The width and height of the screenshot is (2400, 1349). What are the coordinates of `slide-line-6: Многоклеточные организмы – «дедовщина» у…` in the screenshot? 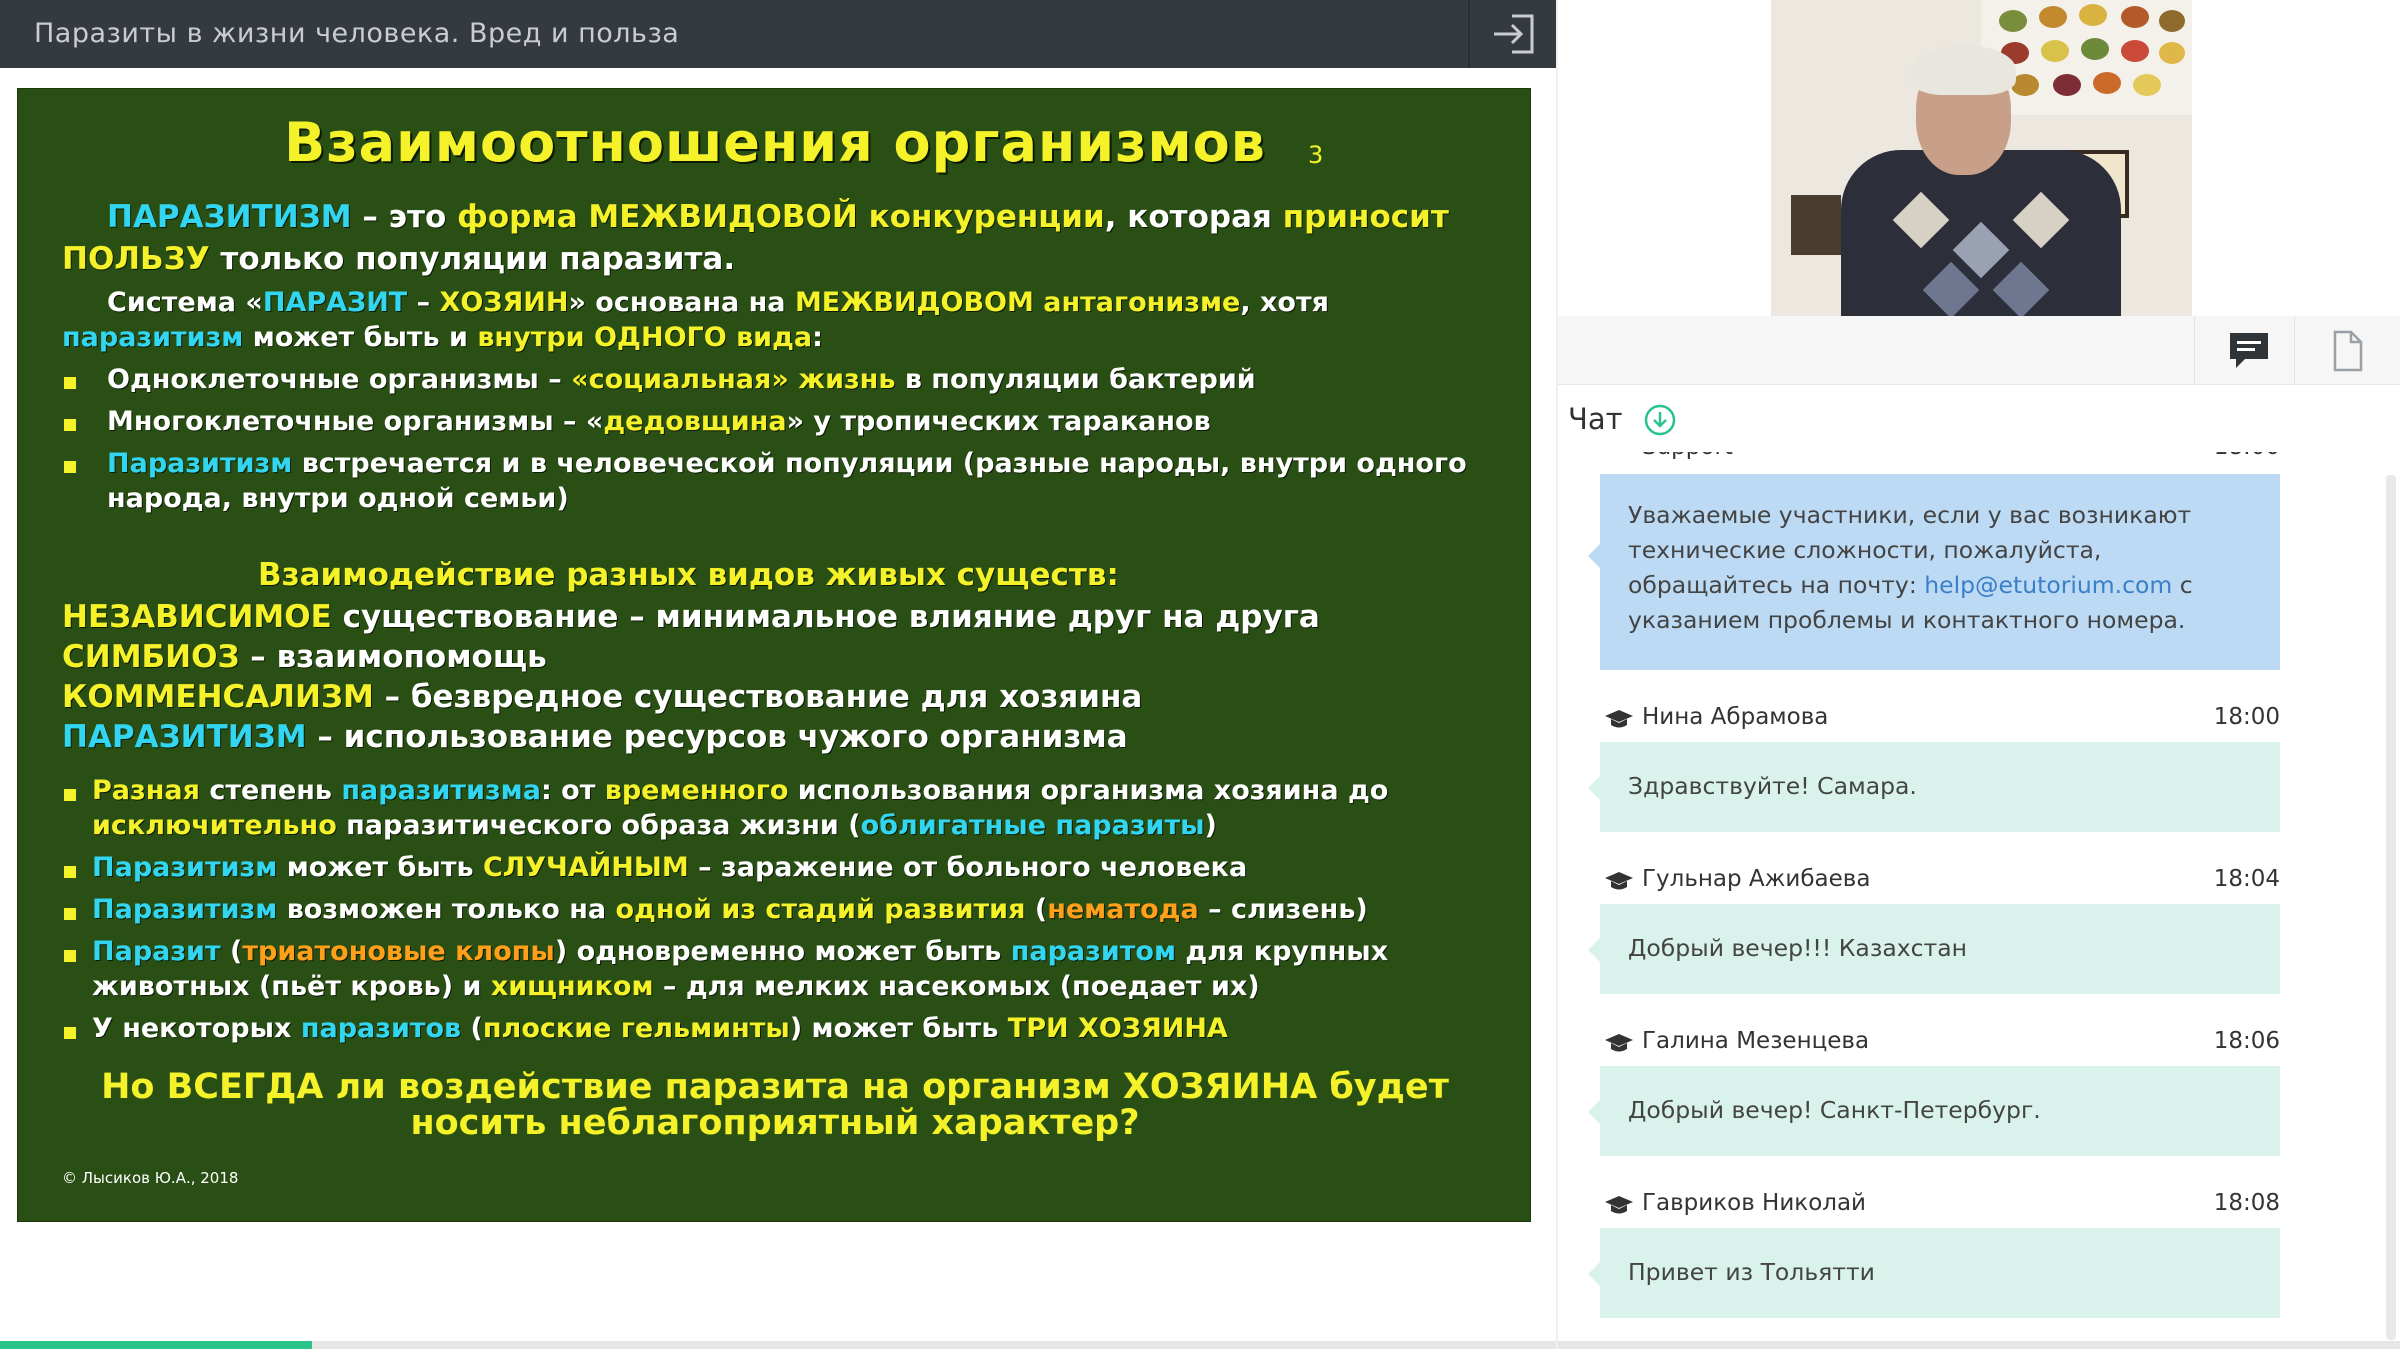 It's located at (659, 421).